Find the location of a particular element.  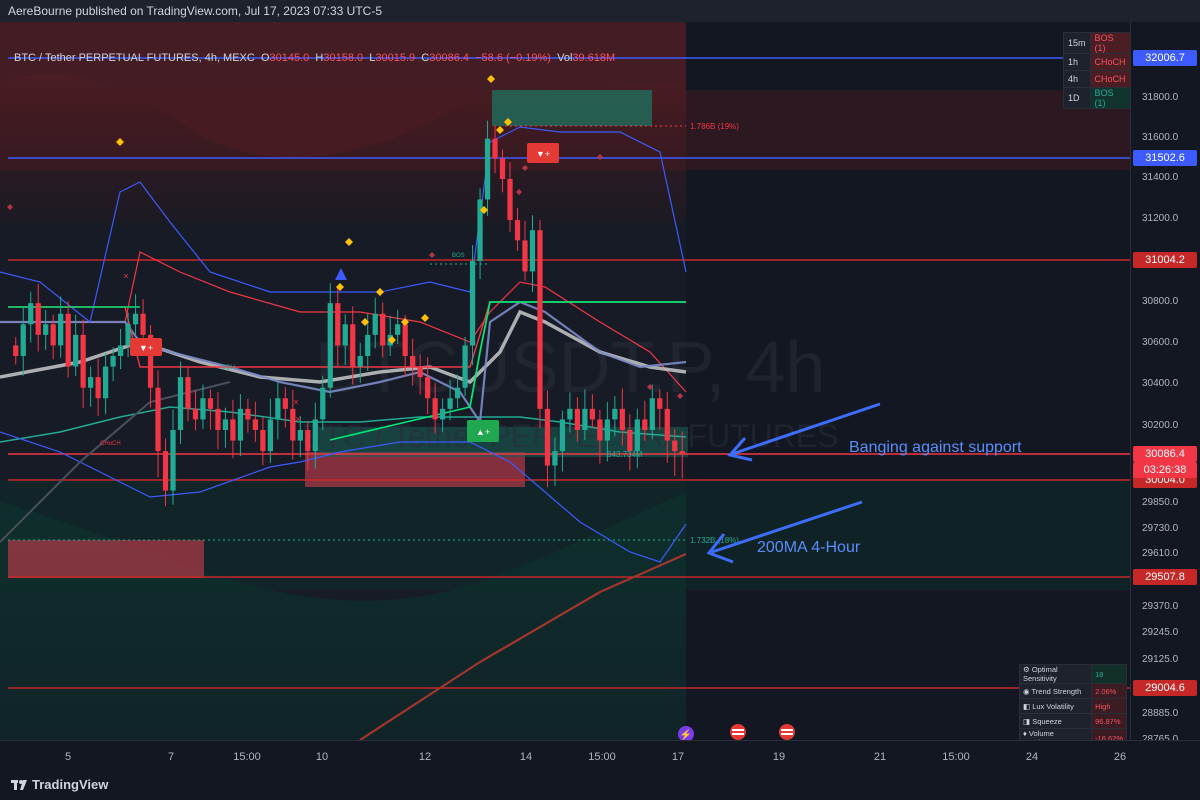

price-level-label: 30086.4 is located at coordinates (1165, 454).